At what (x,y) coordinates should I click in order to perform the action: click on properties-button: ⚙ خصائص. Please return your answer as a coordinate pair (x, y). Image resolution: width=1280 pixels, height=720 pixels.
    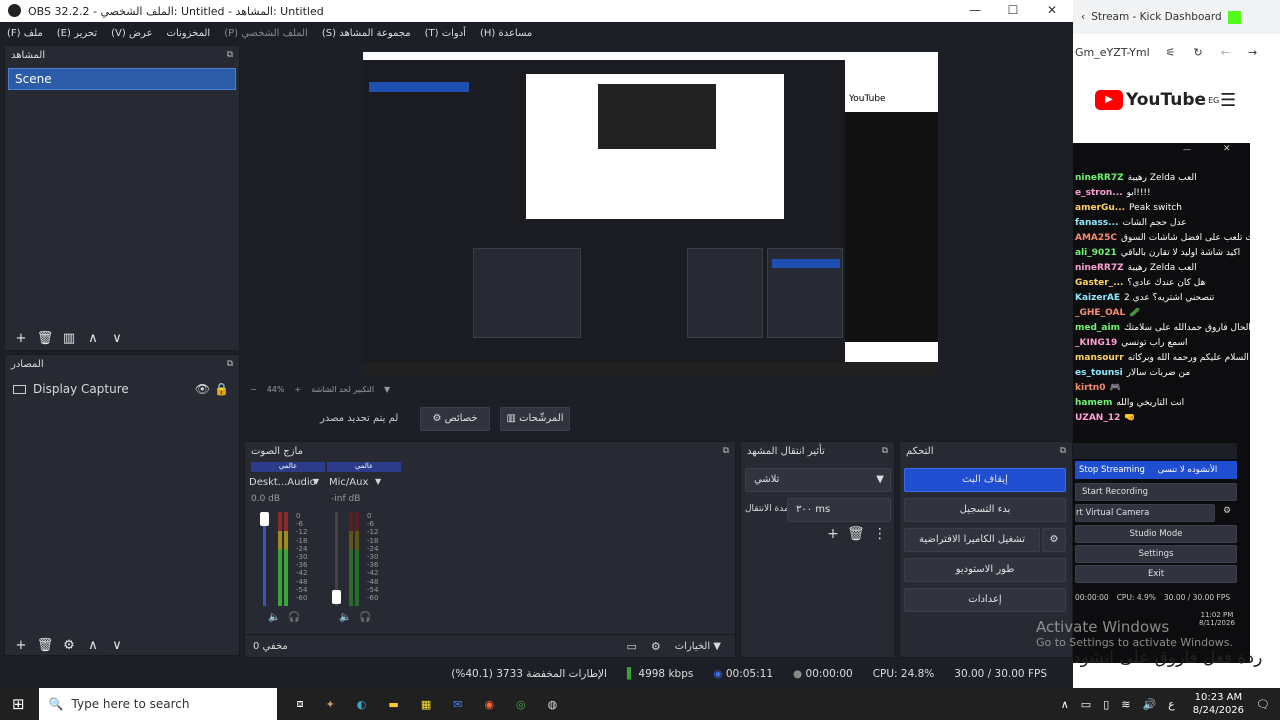
    Looking at the image, I should click on (455, 419).